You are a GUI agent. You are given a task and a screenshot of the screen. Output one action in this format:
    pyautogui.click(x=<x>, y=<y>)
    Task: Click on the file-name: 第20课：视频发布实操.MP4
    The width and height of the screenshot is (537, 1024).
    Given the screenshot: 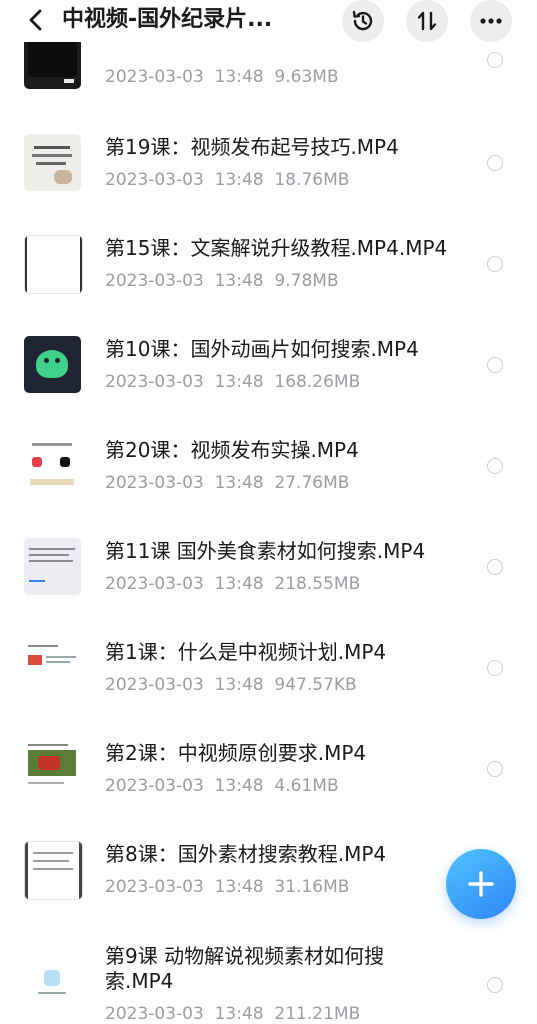 What is the action you would take?
    pyautogui.click(x=232, y=450)
    